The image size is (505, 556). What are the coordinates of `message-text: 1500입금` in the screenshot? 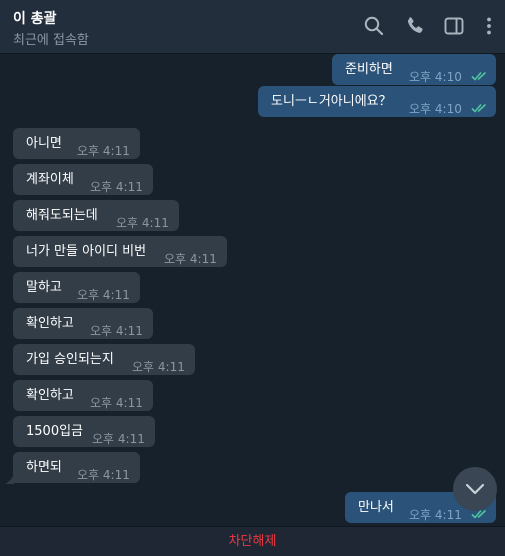 It's located at (55, 431).